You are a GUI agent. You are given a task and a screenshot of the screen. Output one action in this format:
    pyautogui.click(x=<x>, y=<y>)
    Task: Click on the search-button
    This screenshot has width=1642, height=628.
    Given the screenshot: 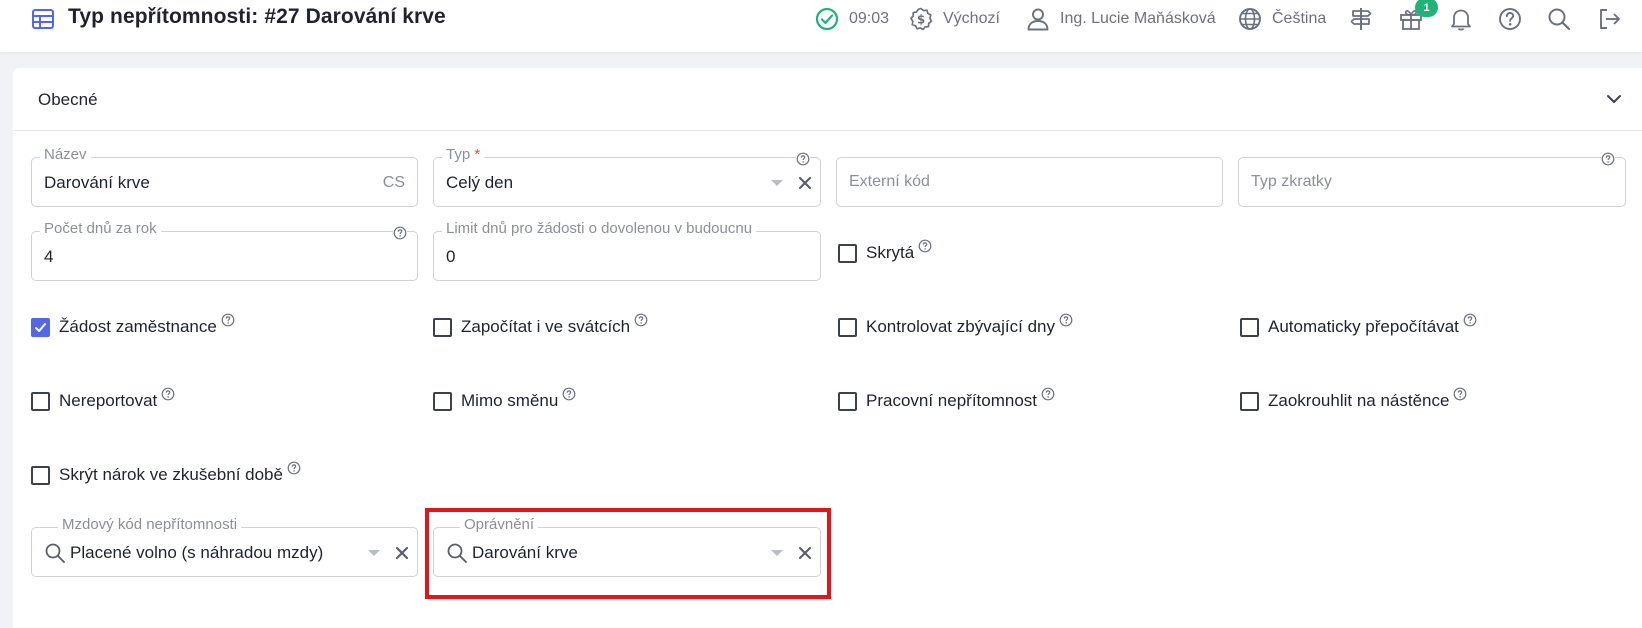 What is the action you would take?
    pyautogui.click(x=1559, y=19)
    